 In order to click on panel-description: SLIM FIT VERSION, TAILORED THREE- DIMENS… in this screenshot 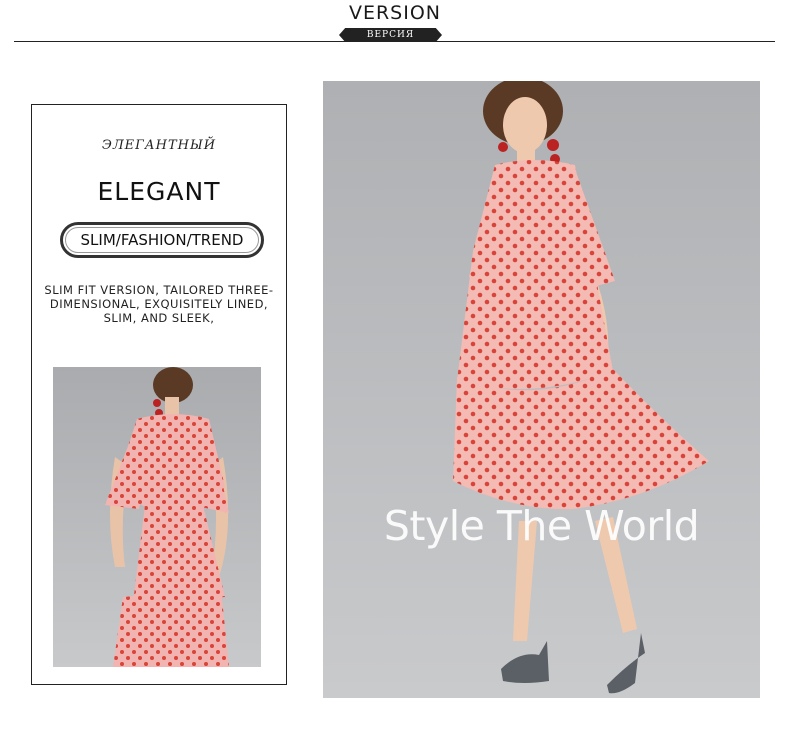, I will do `click(159, 304)`.